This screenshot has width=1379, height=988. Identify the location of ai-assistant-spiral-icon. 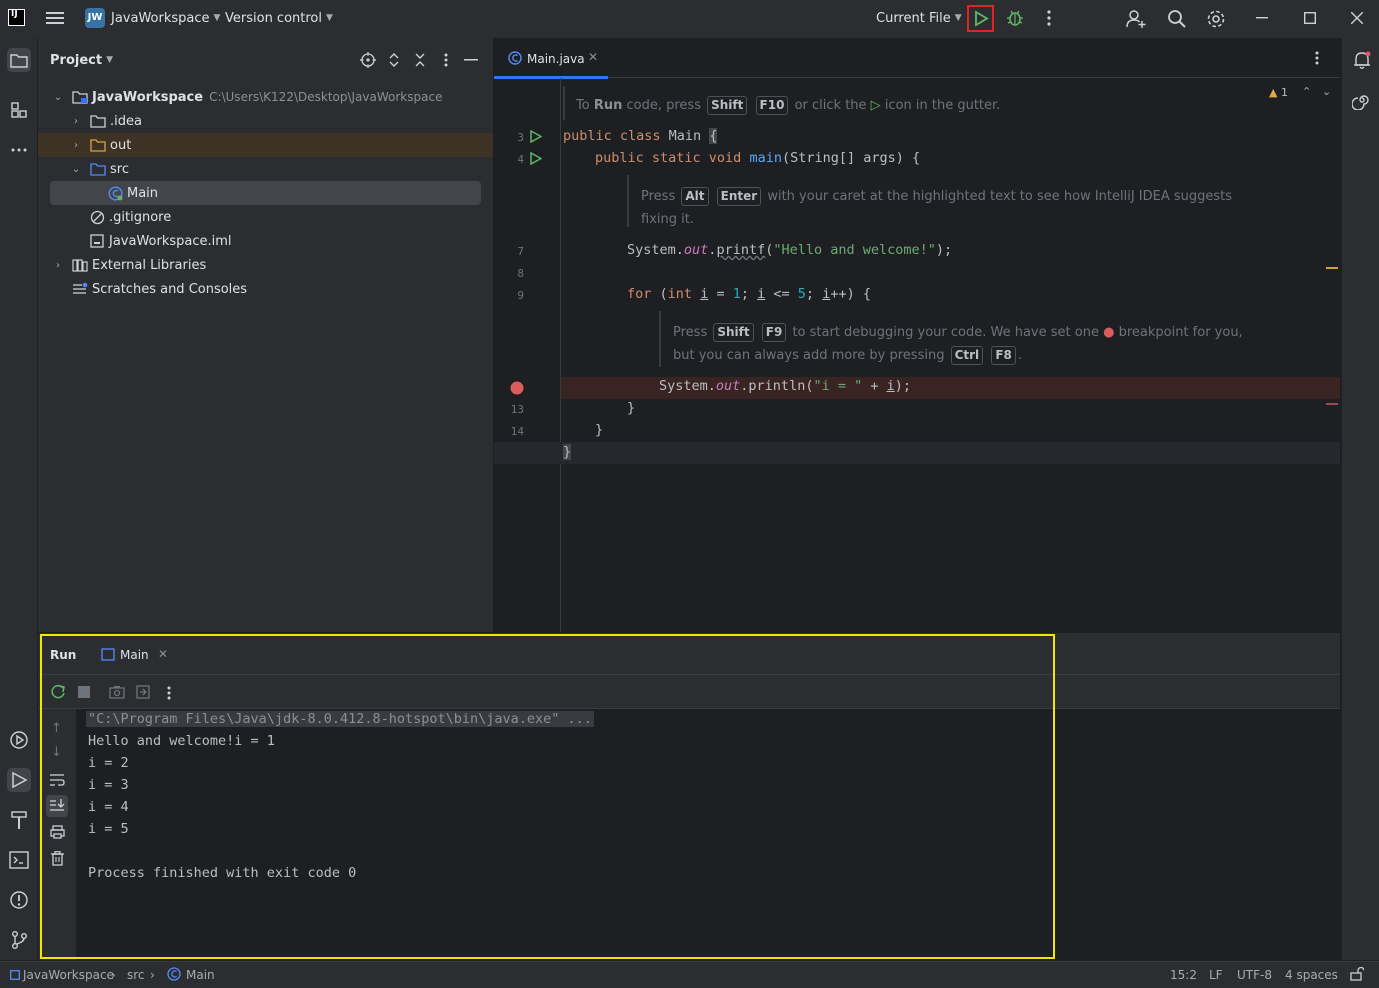
(1362, 100).